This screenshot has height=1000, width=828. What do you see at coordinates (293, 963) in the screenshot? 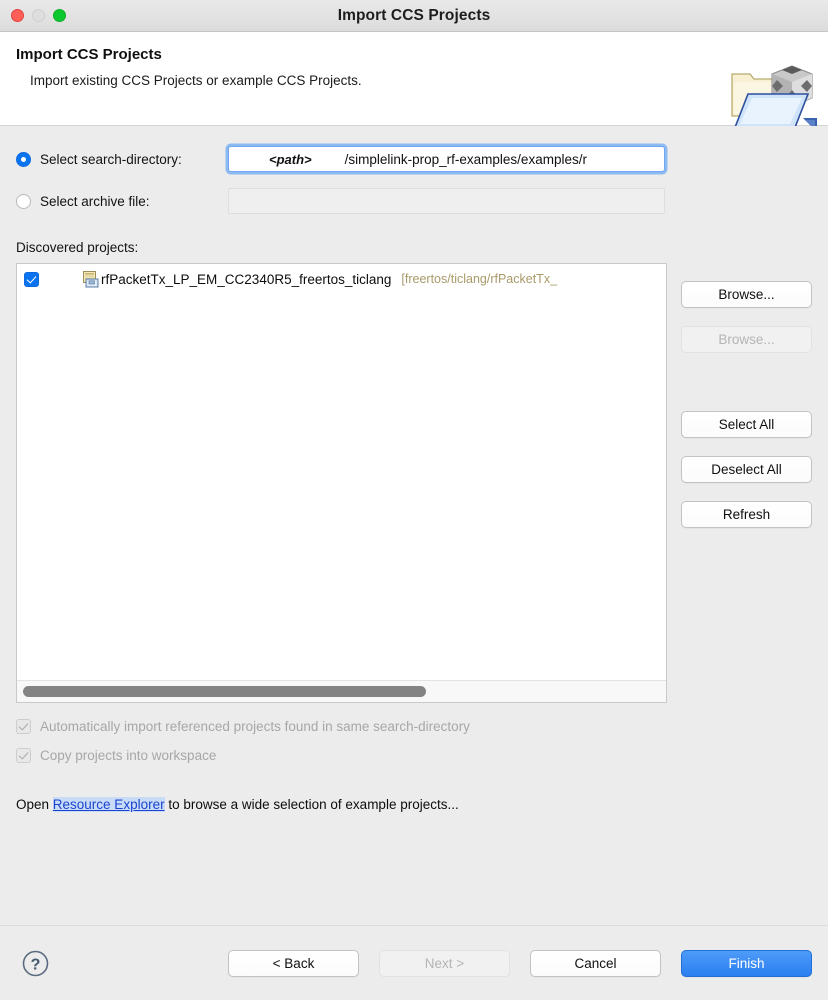
I see `back-button: < Back` at bounding box center [293, 963].